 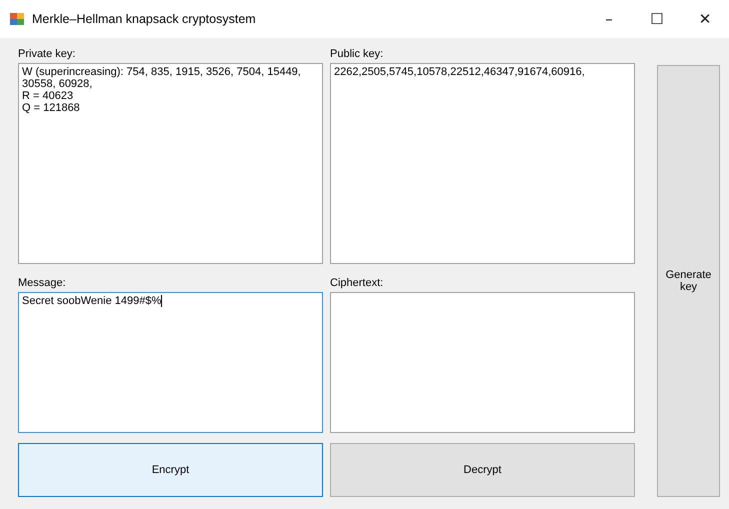 What do you see at coordinates (170, 470) in the screenshot?
I see `encrypt-button: Encrypt` at bounding box center [170, 470].